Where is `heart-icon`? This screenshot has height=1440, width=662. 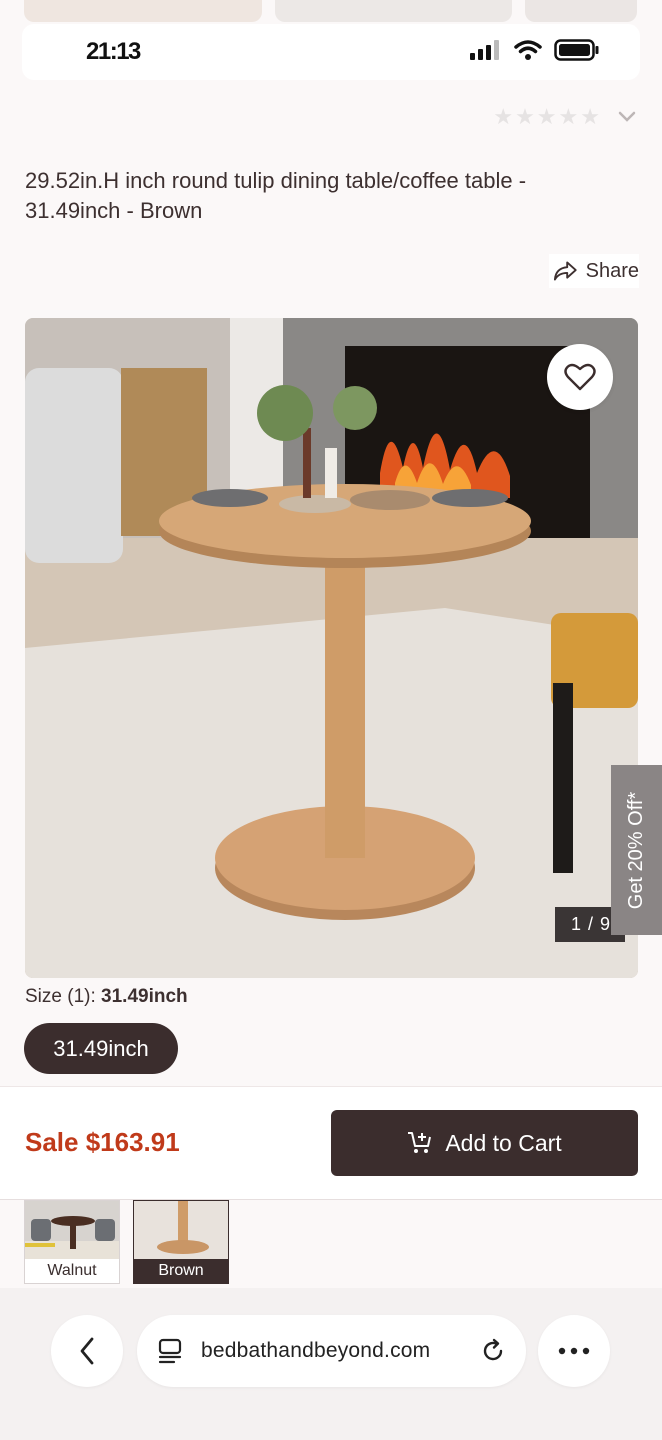
heart-icon is located at coordinates (580, 377).